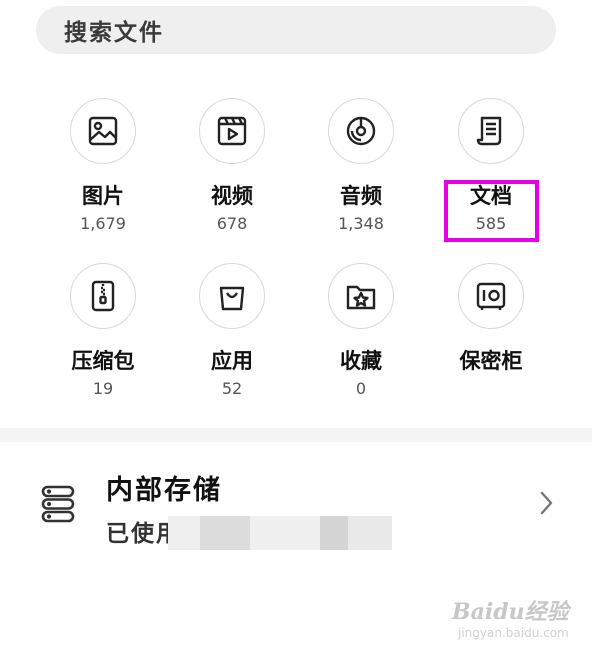 The image size is (592, 660). I want to click on highlight-box, so click(491, 211).